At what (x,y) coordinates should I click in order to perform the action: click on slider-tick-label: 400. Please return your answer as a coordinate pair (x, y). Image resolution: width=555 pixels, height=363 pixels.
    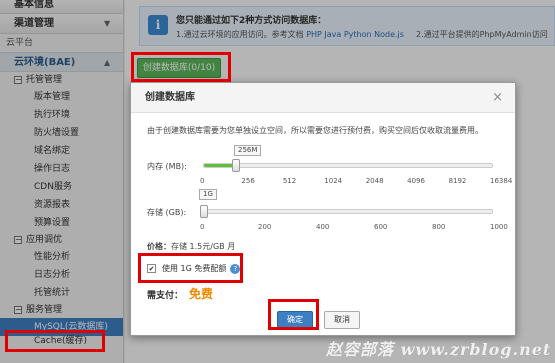
    Looking at the image, I should click on (323, 227).